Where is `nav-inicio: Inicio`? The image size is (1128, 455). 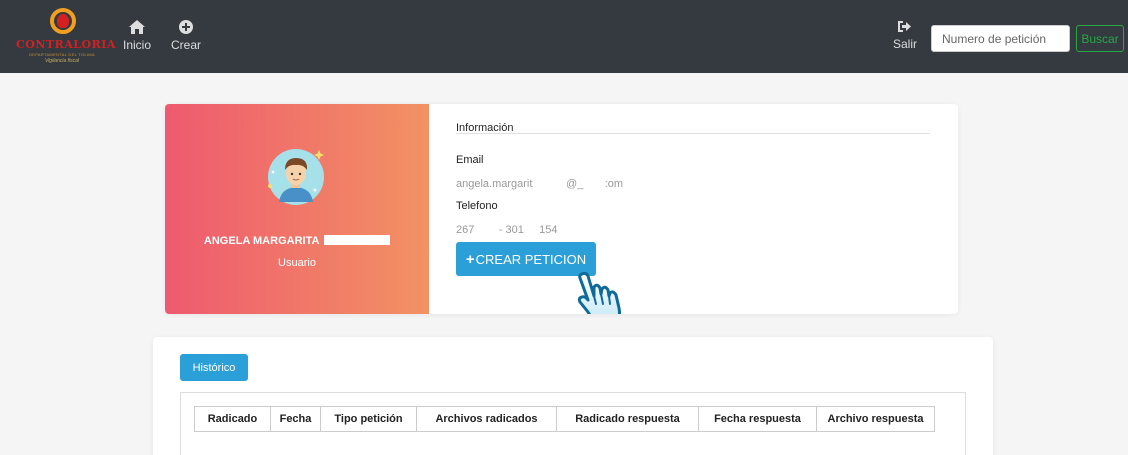 nav-inicio: Inicio is located at coordinates (137, 36).